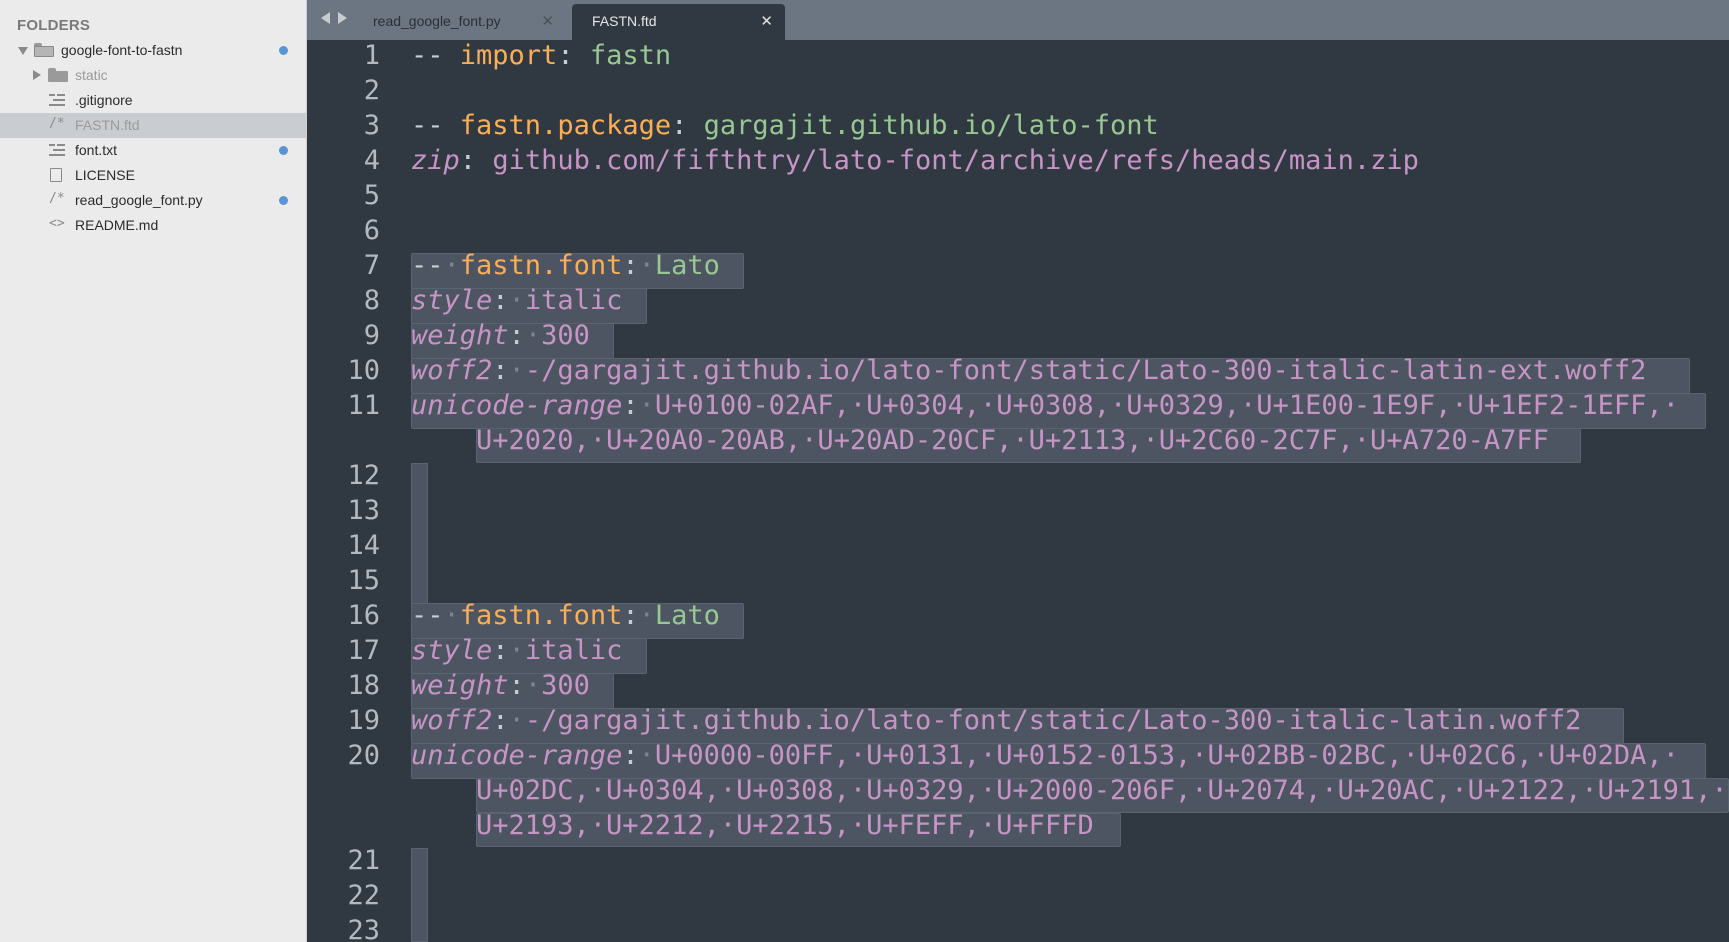 The image size is (1729, 942). What do you see at coordinates (107, 125) in the screenshot?
I see `sidebar-item-label: FASTN.ftd` at bounding box center [107, 125].